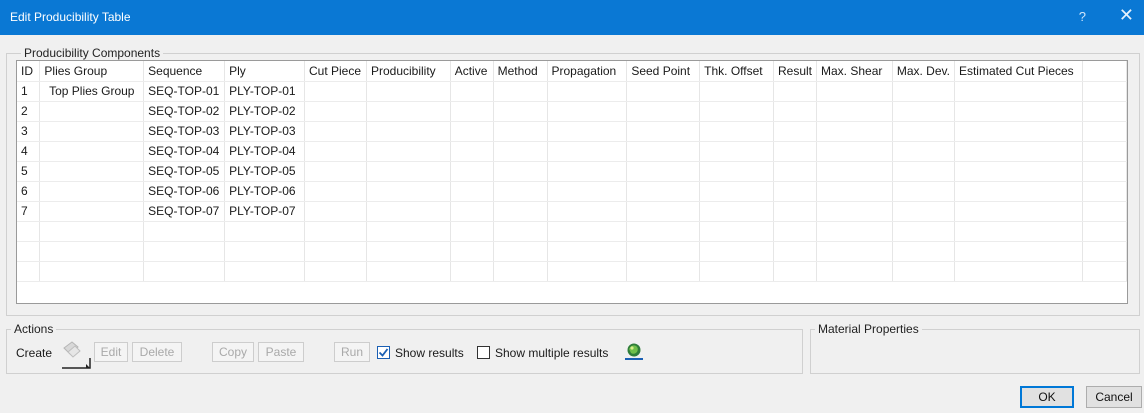 This screenshot has height=413, width=1144. What do you see at coordinates (184, 151) in the screenshot?
I see `table-cell: SEQ-TOP-04` at bounding box center [184, 151].